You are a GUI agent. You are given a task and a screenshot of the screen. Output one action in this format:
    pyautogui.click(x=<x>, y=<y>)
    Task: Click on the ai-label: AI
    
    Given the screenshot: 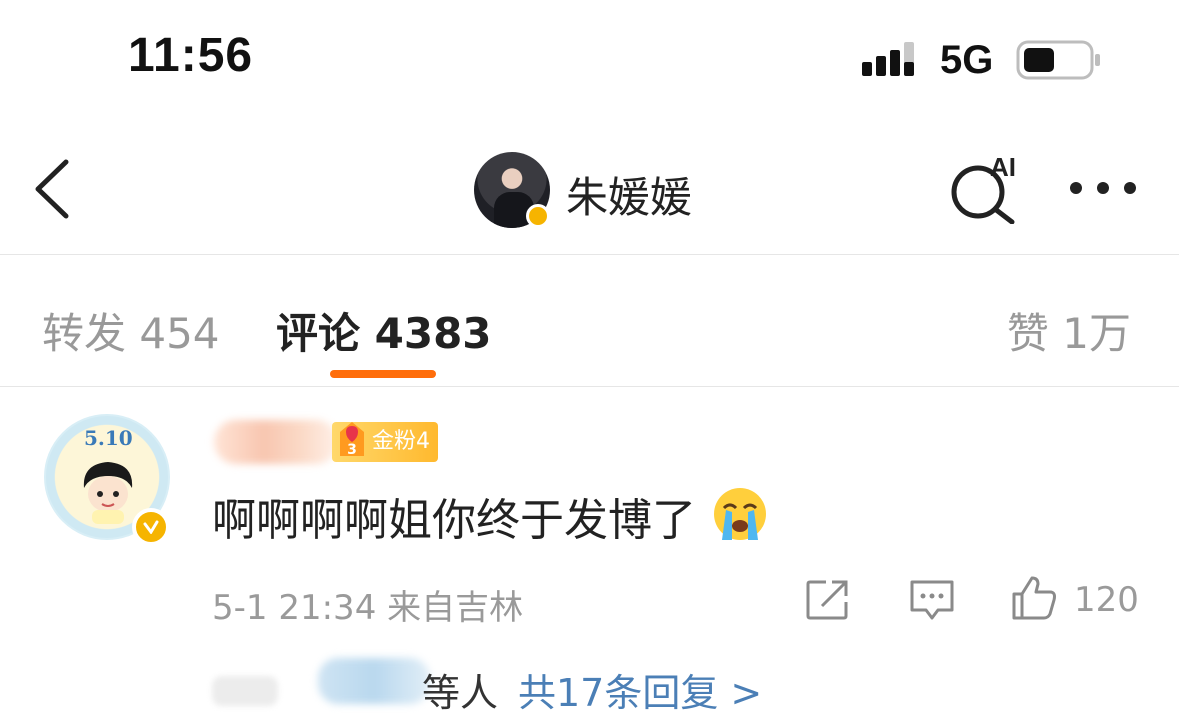 What is the action you would take?
    pyautogui.click(x=1003, y=167)
    